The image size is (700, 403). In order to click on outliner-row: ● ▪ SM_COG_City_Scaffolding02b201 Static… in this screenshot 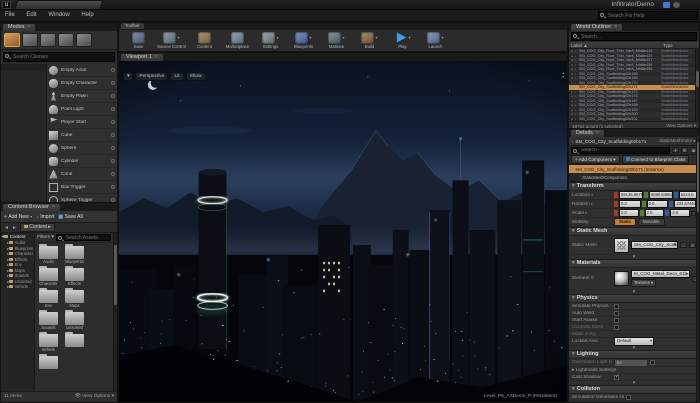, I will do `click(632, 119)`.